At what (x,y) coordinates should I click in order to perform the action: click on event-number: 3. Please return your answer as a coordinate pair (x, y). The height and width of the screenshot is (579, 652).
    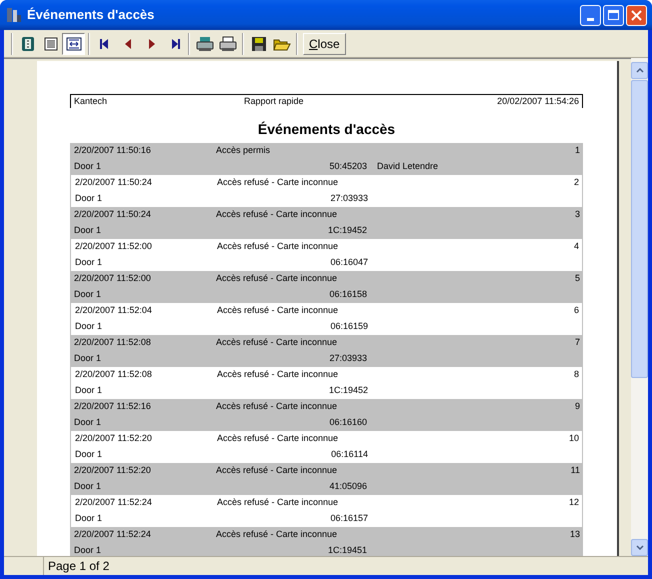
    Looking at the image, I should click on (577, 215).